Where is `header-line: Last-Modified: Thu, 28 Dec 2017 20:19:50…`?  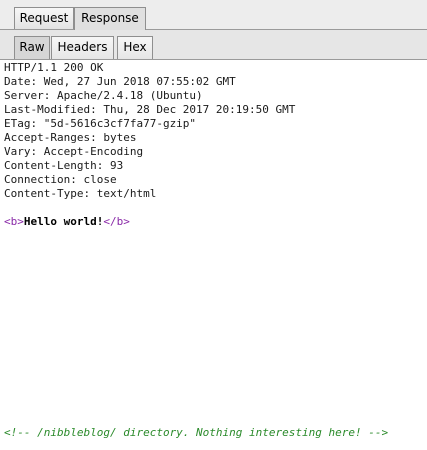
header-line: Last-Modified: Thu, 28 Dec 2017 20:19:50… is located at coordinates (150, 109).